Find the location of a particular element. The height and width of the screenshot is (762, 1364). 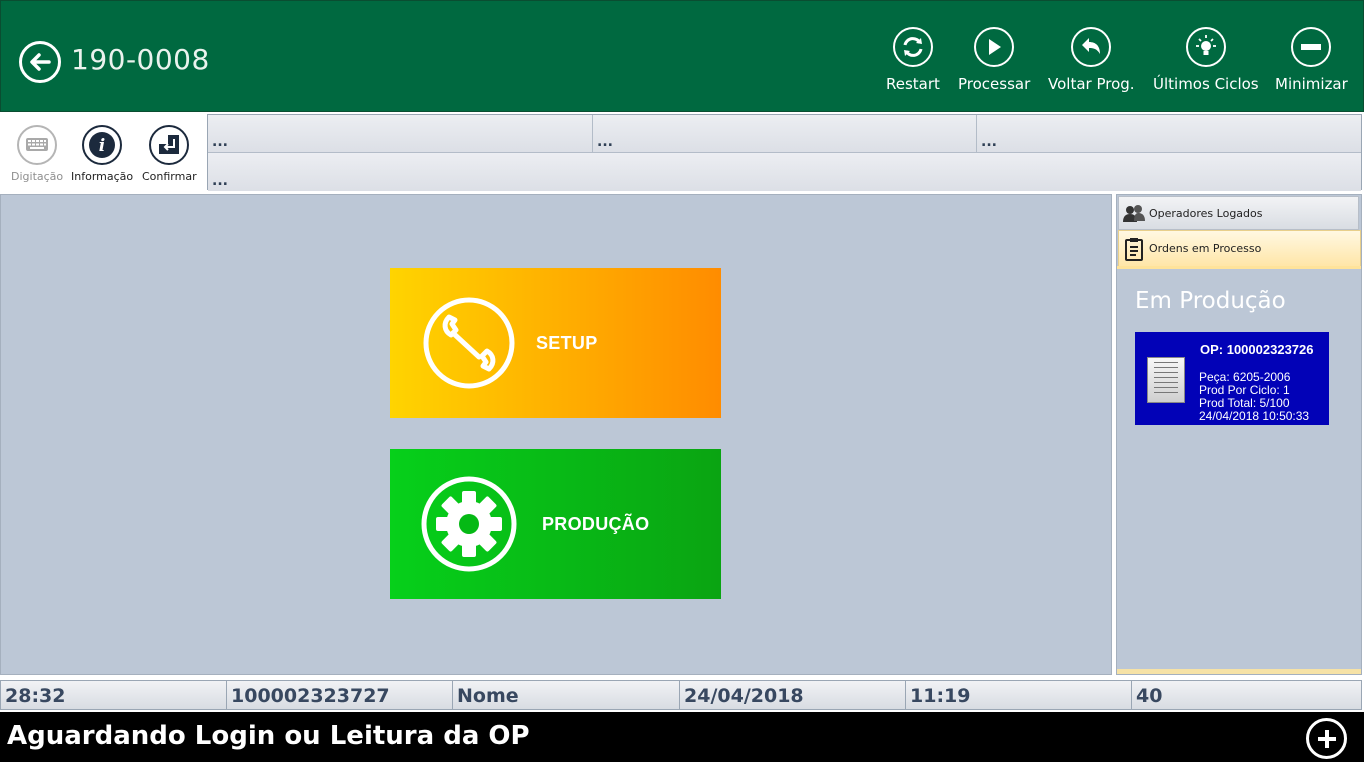

op-prod-total: Prod Total: 5/100 is located at coordinates (1244, 403).